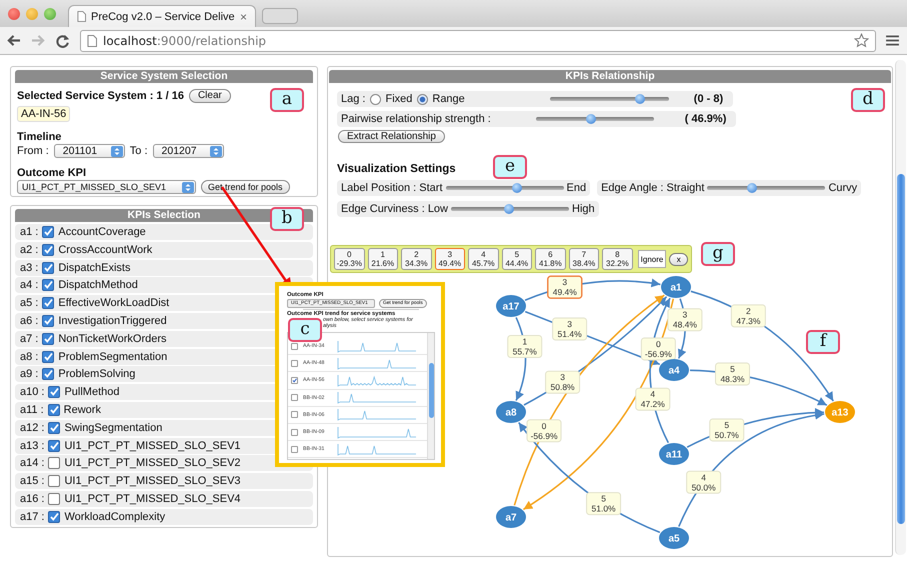  What do you see at coordinates (164, 250) in the screenshot?
I see `kpi-row: a2 : CrossAccountWork` at bounding box center [164, 250].